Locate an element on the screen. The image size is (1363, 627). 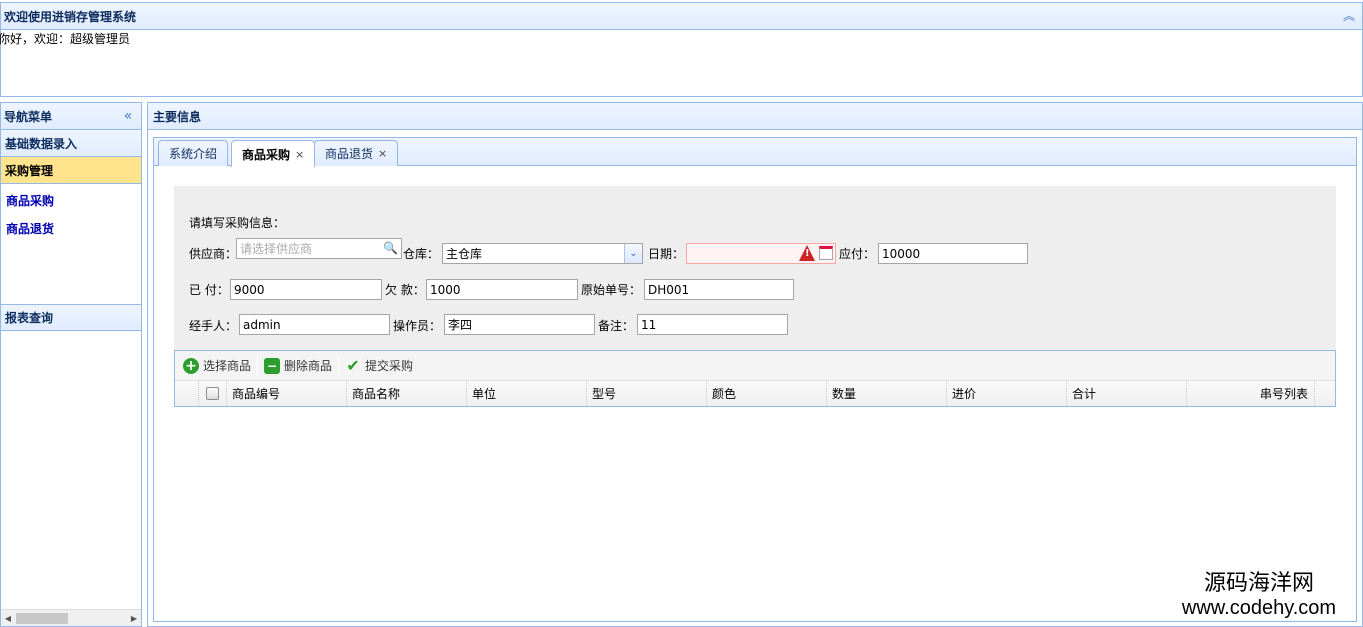
remove-icon: − is located at coordinates (272, 365).